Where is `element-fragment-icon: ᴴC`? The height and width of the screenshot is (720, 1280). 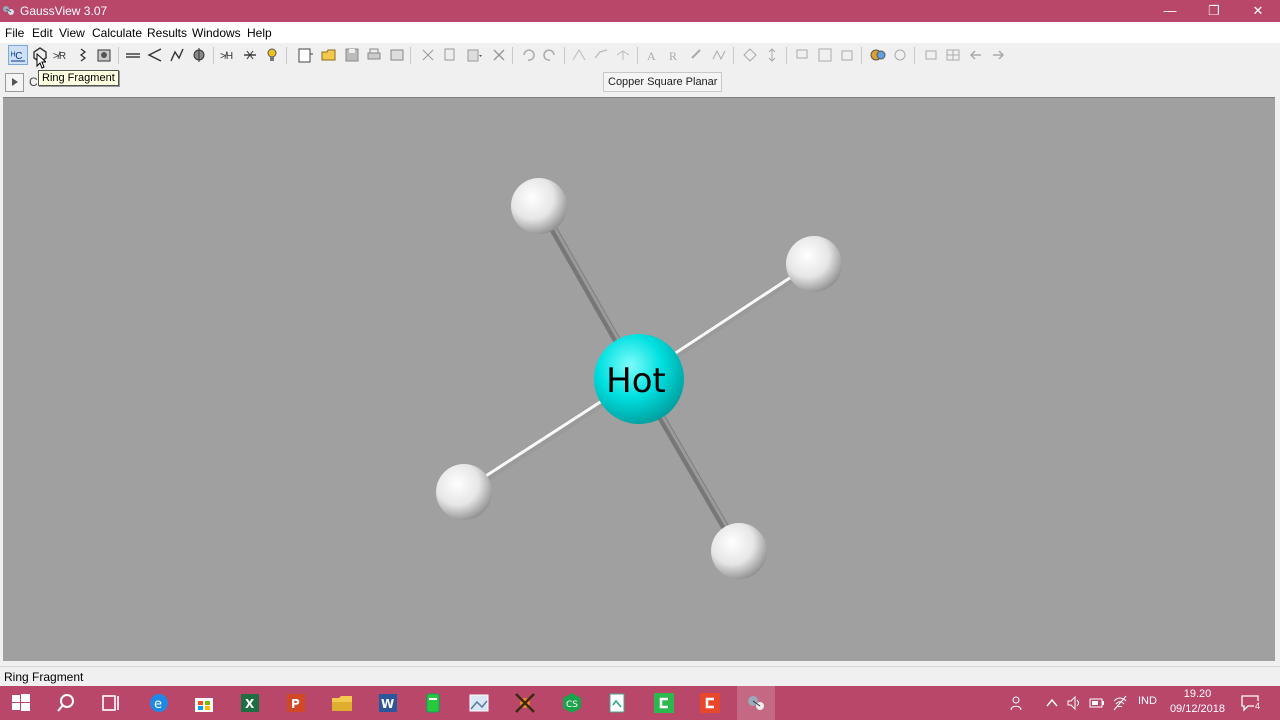 element-fragment-icon: ᴴC is located at coordinates (18, 55).